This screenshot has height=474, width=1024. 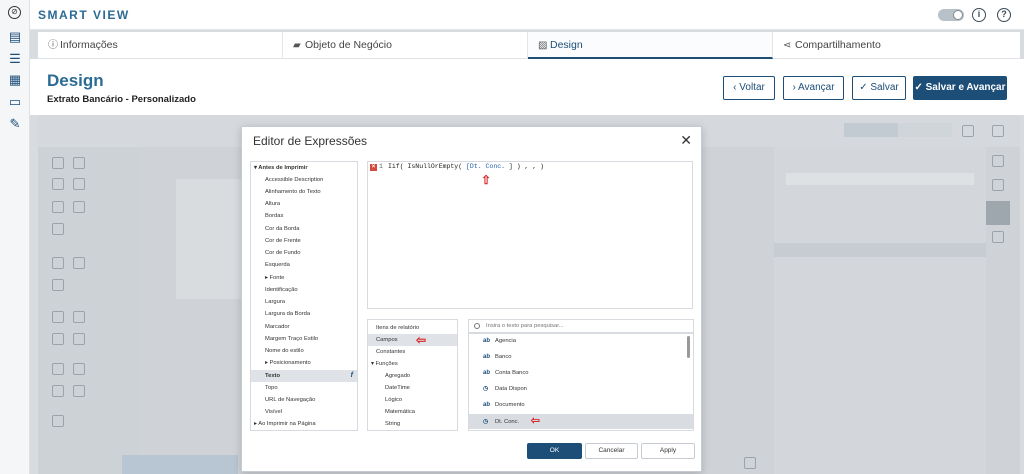 I want to click on tab-objeto-de-negocio: ▰ Objeto de Negócio, so click(x=405, y=45).